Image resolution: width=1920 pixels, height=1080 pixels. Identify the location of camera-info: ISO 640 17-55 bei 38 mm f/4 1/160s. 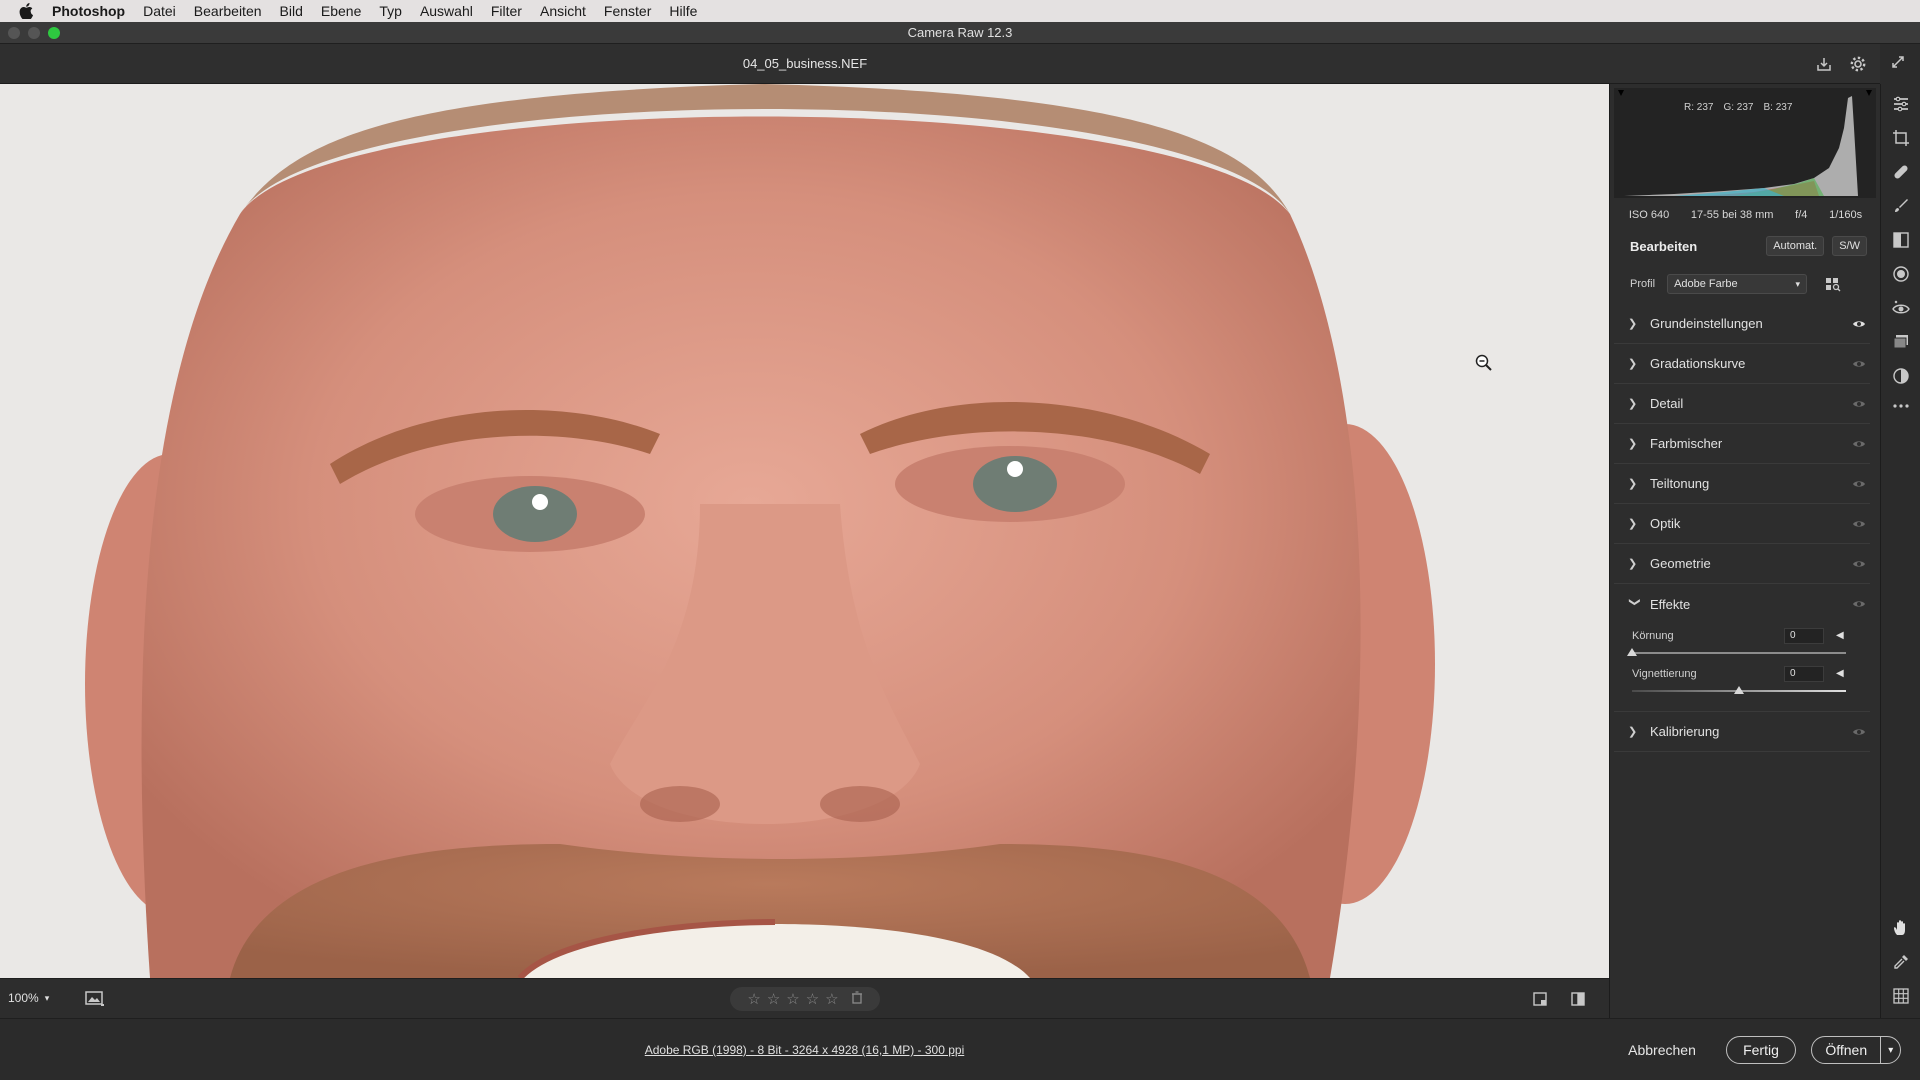
(1745, 215).